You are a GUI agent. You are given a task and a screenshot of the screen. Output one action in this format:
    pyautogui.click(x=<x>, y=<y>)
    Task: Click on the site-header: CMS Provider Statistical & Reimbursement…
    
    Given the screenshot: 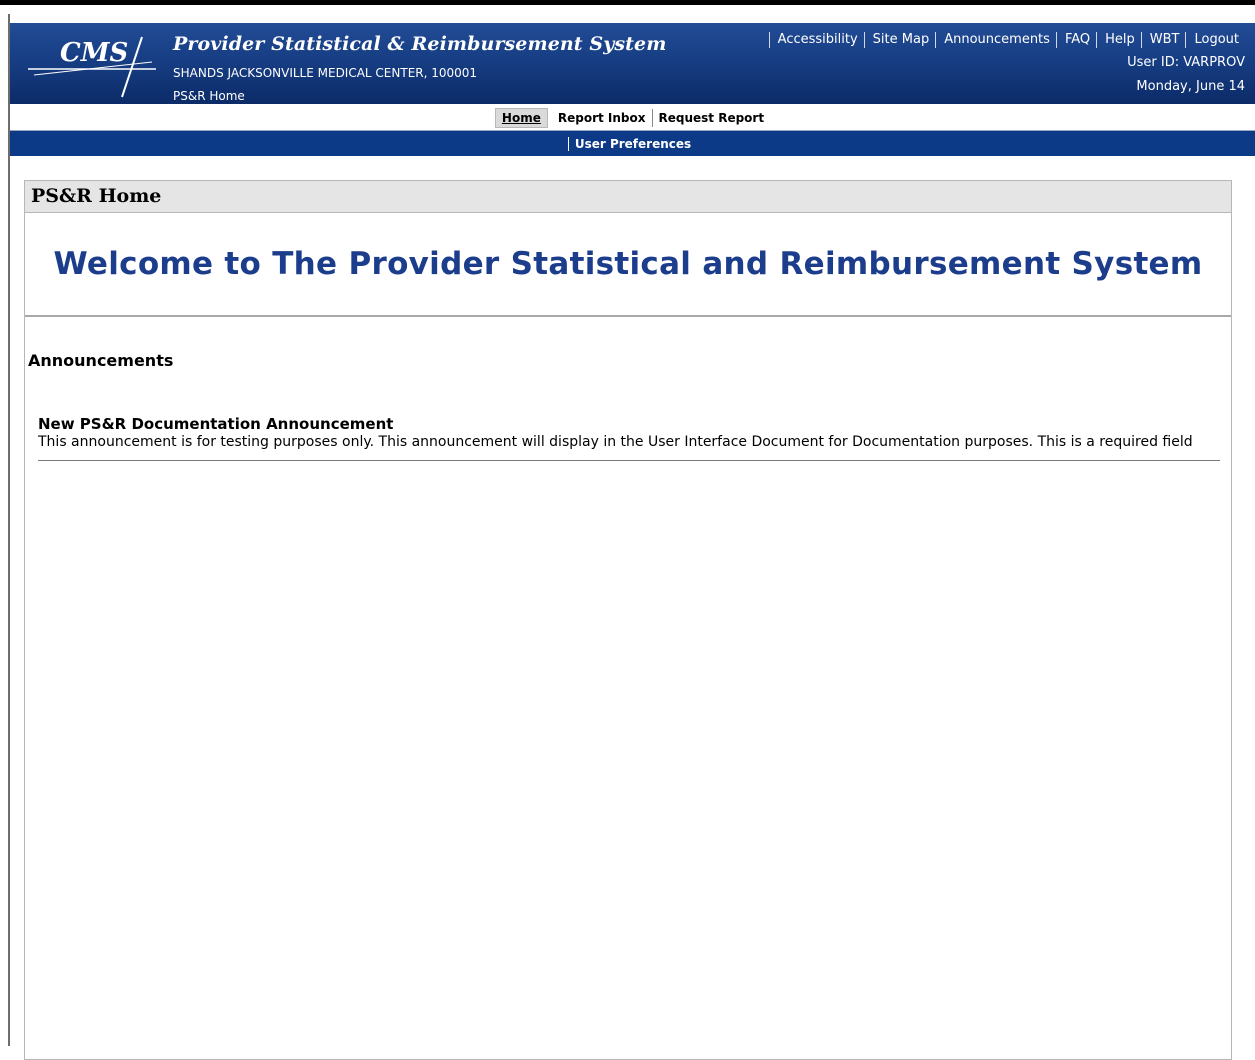 What is the action you would take?
    pyautogui.click(x=632, y=63)
    